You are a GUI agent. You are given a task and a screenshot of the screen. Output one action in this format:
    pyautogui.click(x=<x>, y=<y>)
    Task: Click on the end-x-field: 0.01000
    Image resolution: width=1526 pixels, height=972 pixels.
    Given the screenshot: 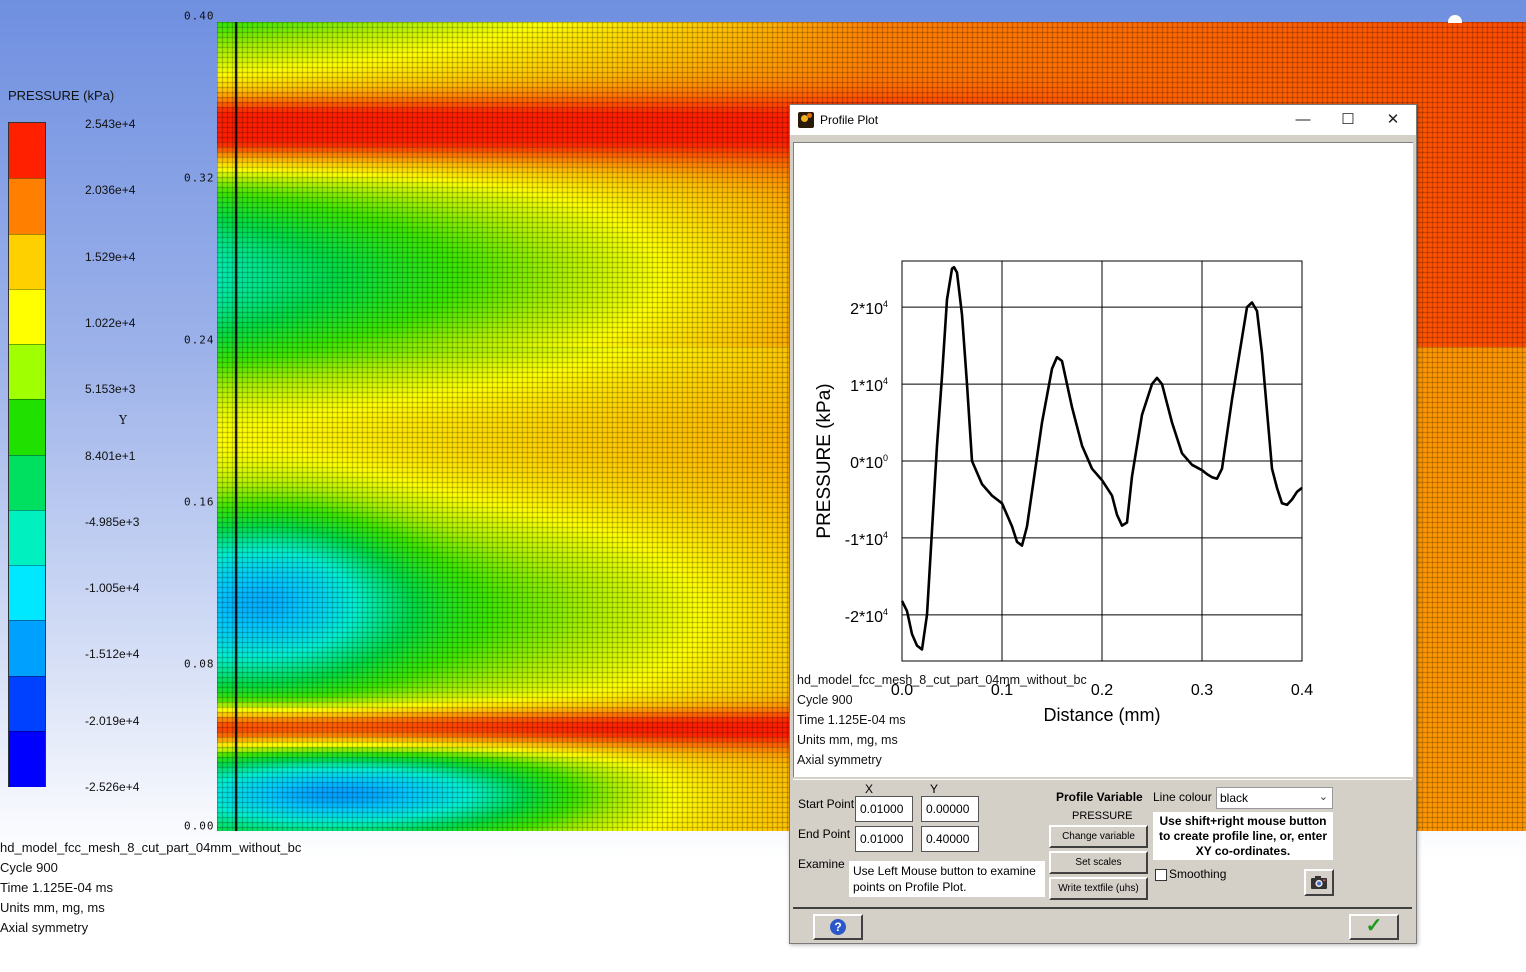 What is the action you would take?
    pyautogui.click(x=884, y=839)
    